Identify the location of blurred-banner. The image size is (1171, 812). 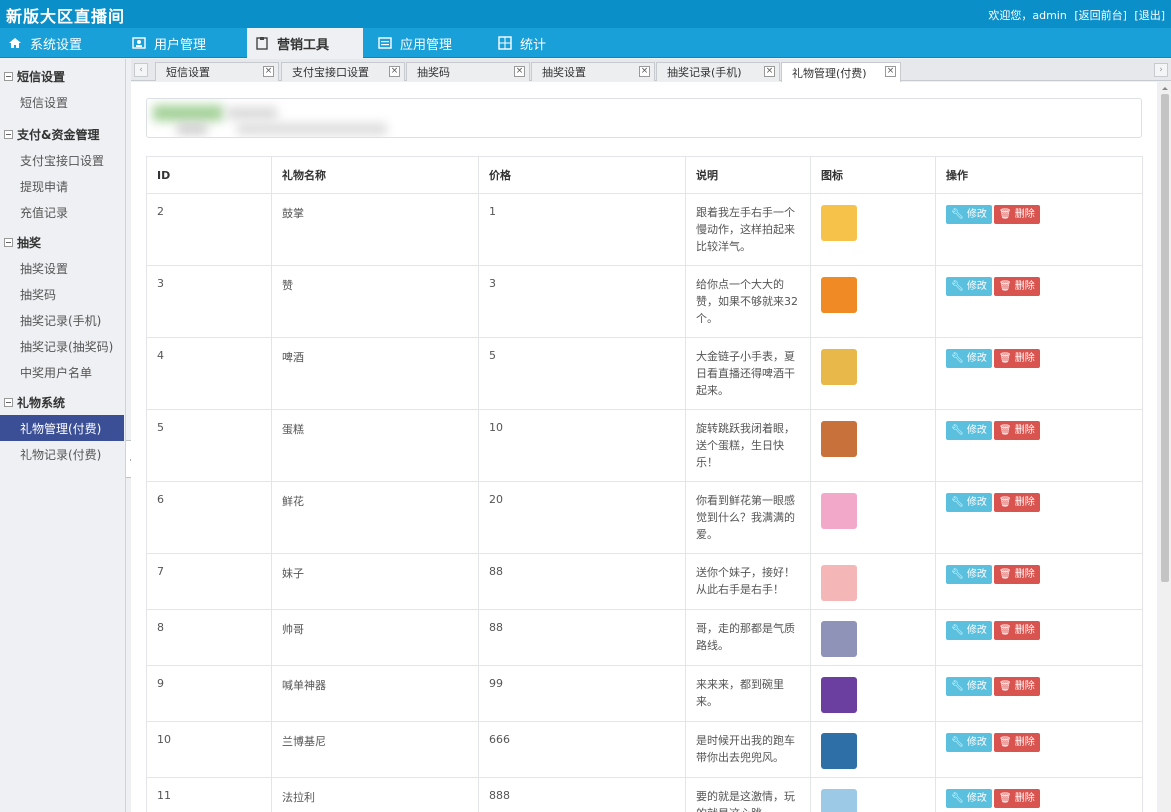
(644, 118).